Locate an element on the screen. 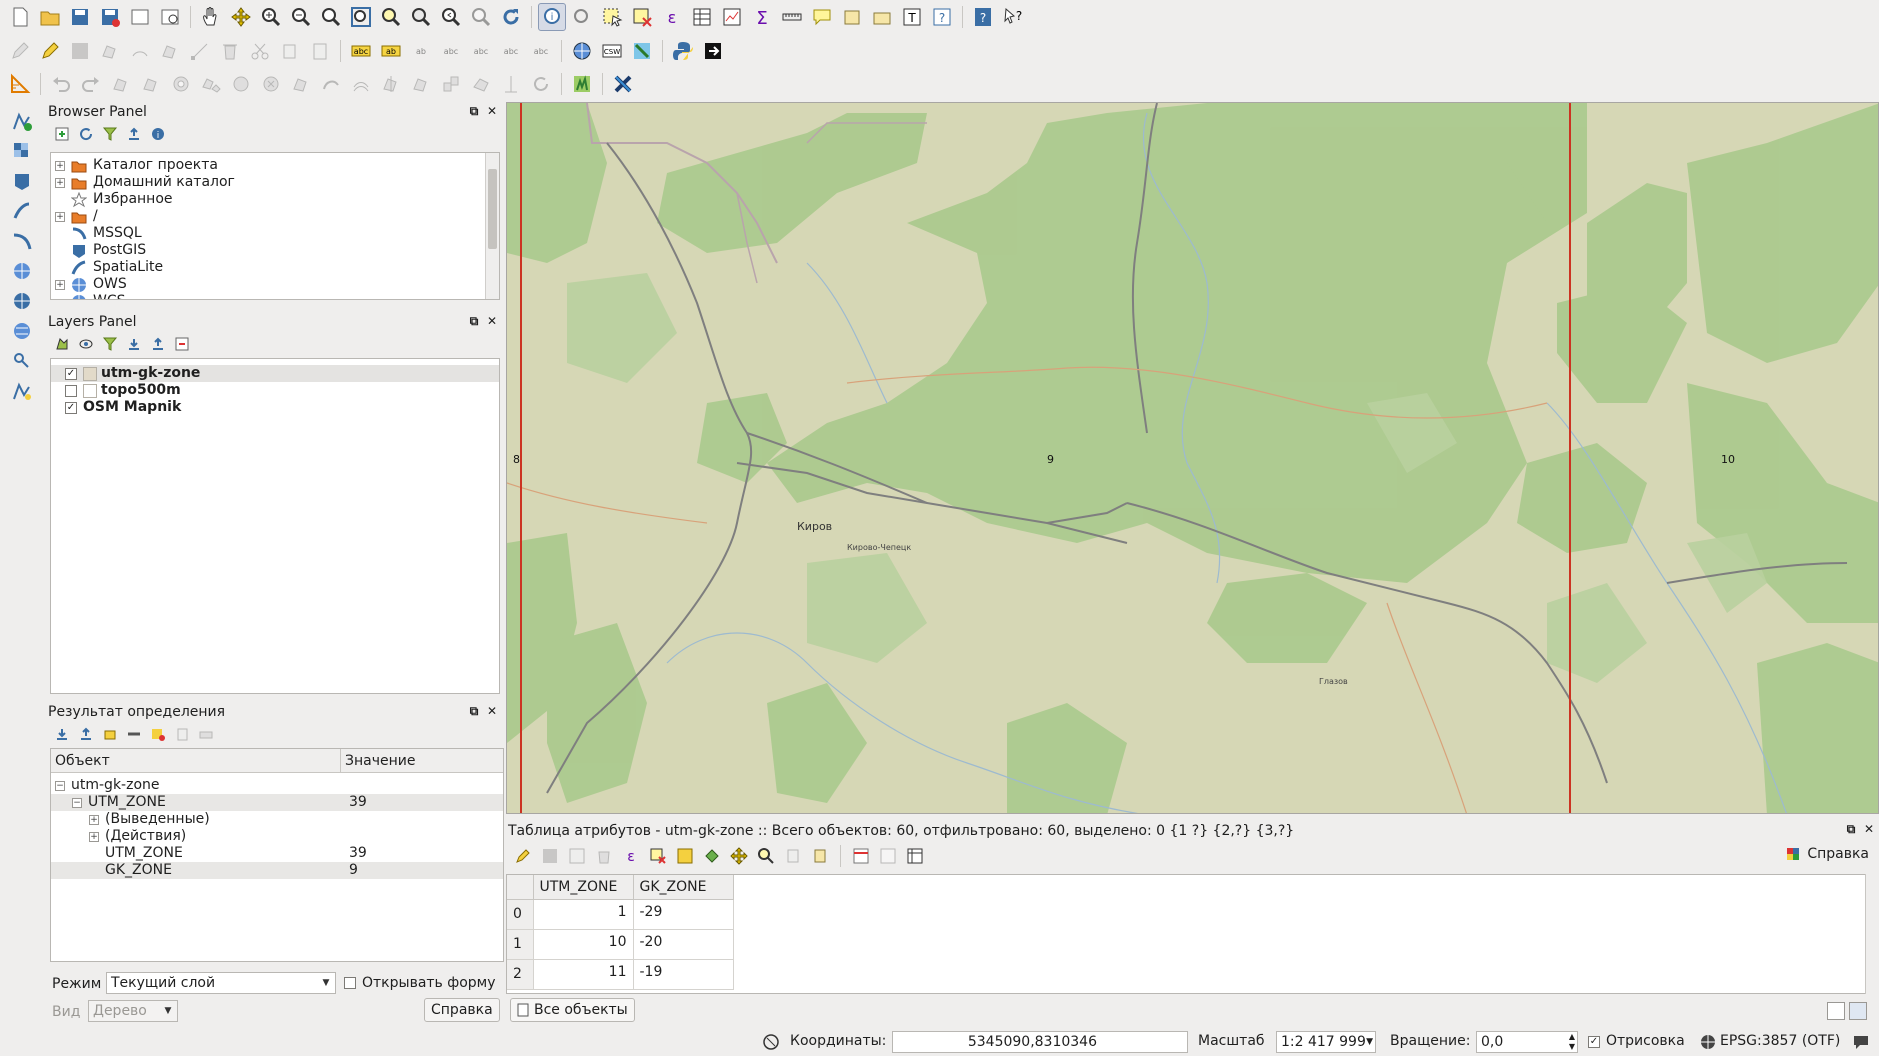 This screenshot has height=1056, width=1879. highlight-features-icon is located at coordinates (158, 734).